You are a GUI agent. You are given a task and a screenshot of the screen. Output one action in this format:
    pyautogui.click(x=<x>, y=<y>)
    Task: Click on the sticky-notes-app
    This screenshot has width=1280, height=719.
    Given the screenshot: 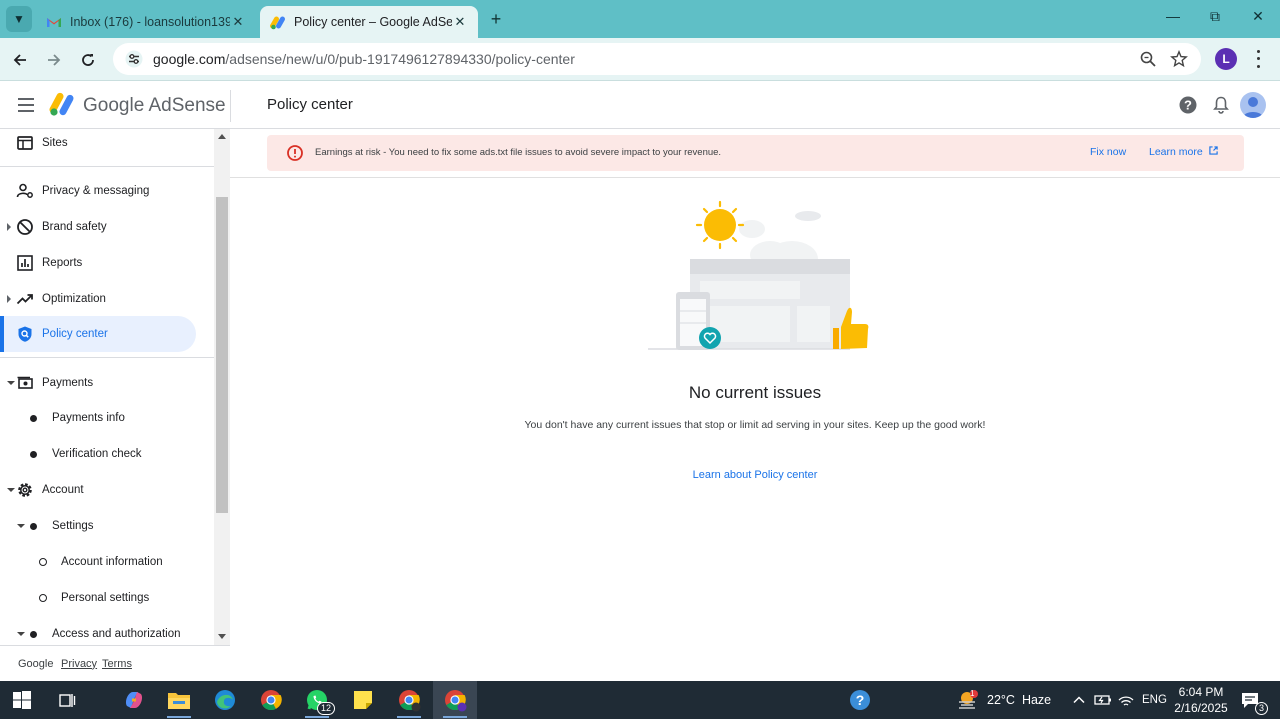 What is the action you would take?
    pyautogui.click(x=363, y=700)
    